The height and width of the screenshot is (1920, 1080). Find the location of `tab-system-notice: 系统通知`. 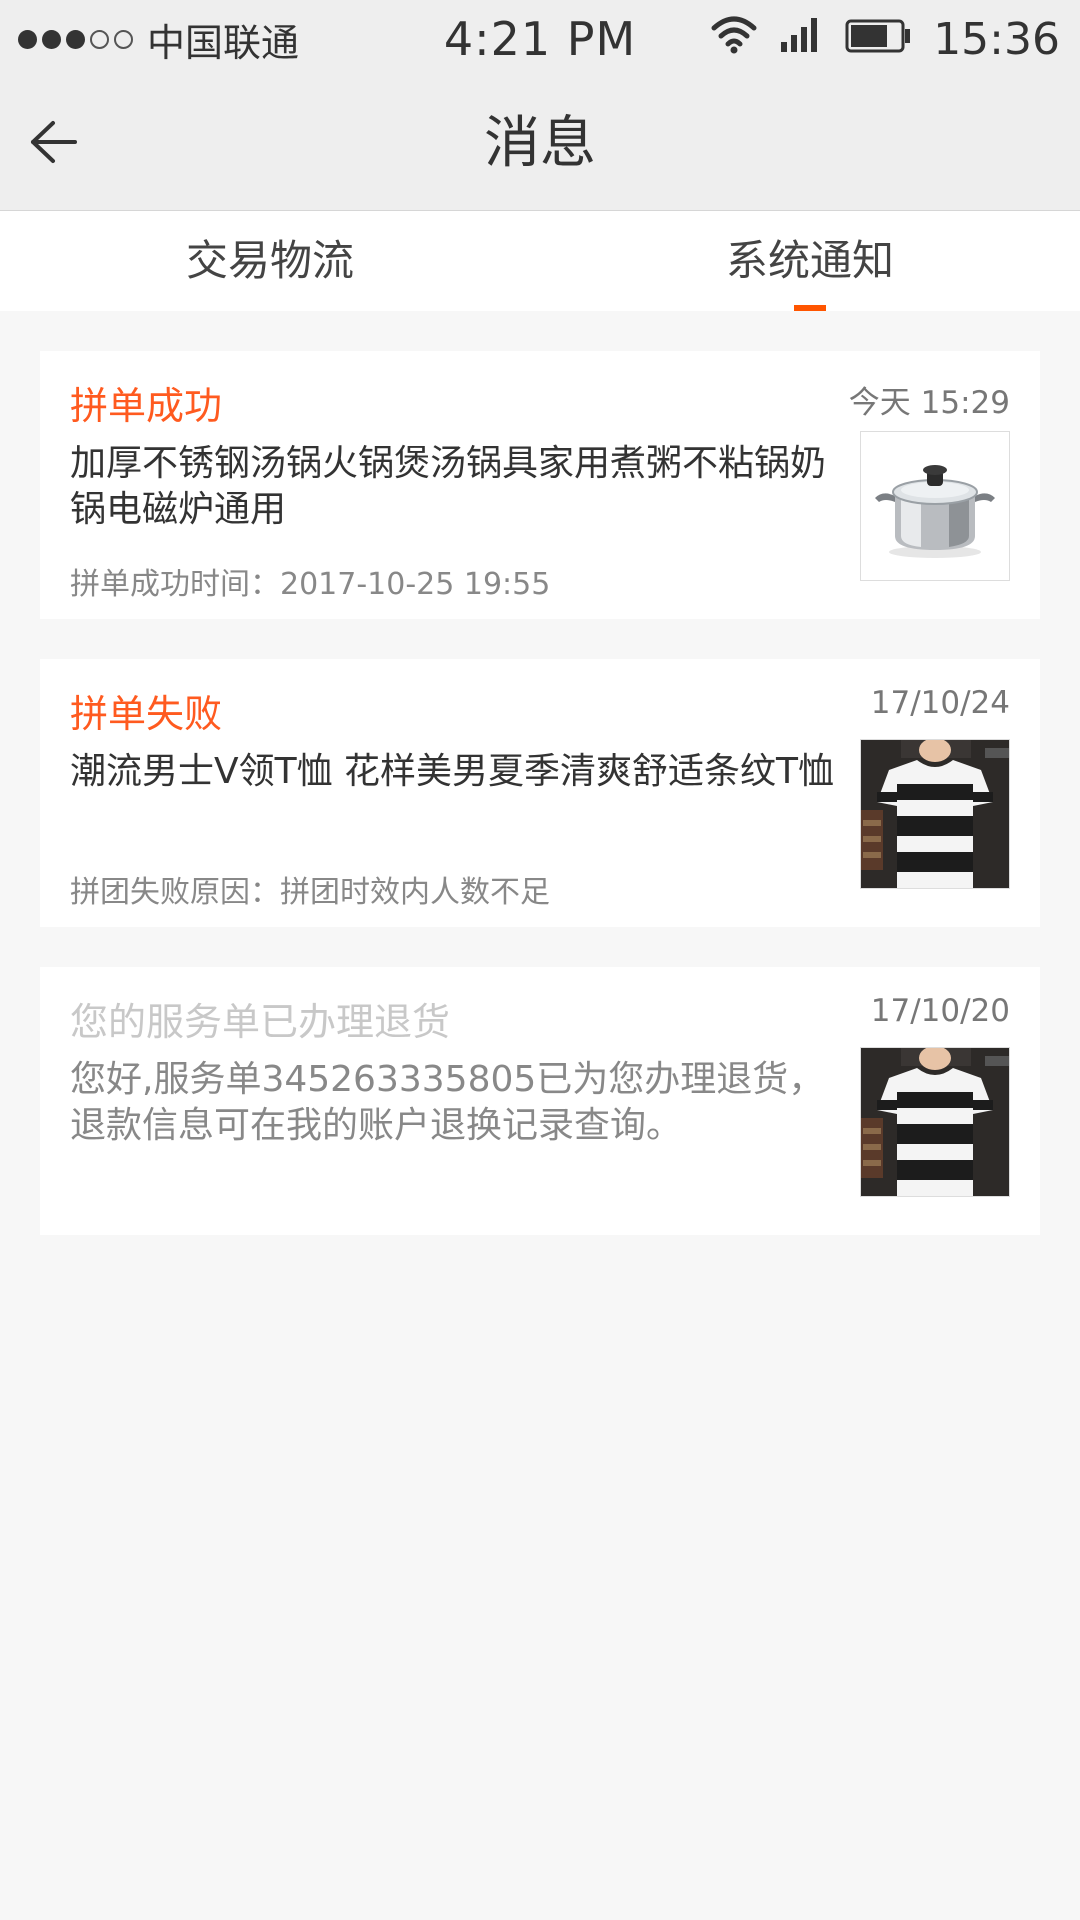

tab-system-notice: 系统通知 is located at coordinates (810, 261).